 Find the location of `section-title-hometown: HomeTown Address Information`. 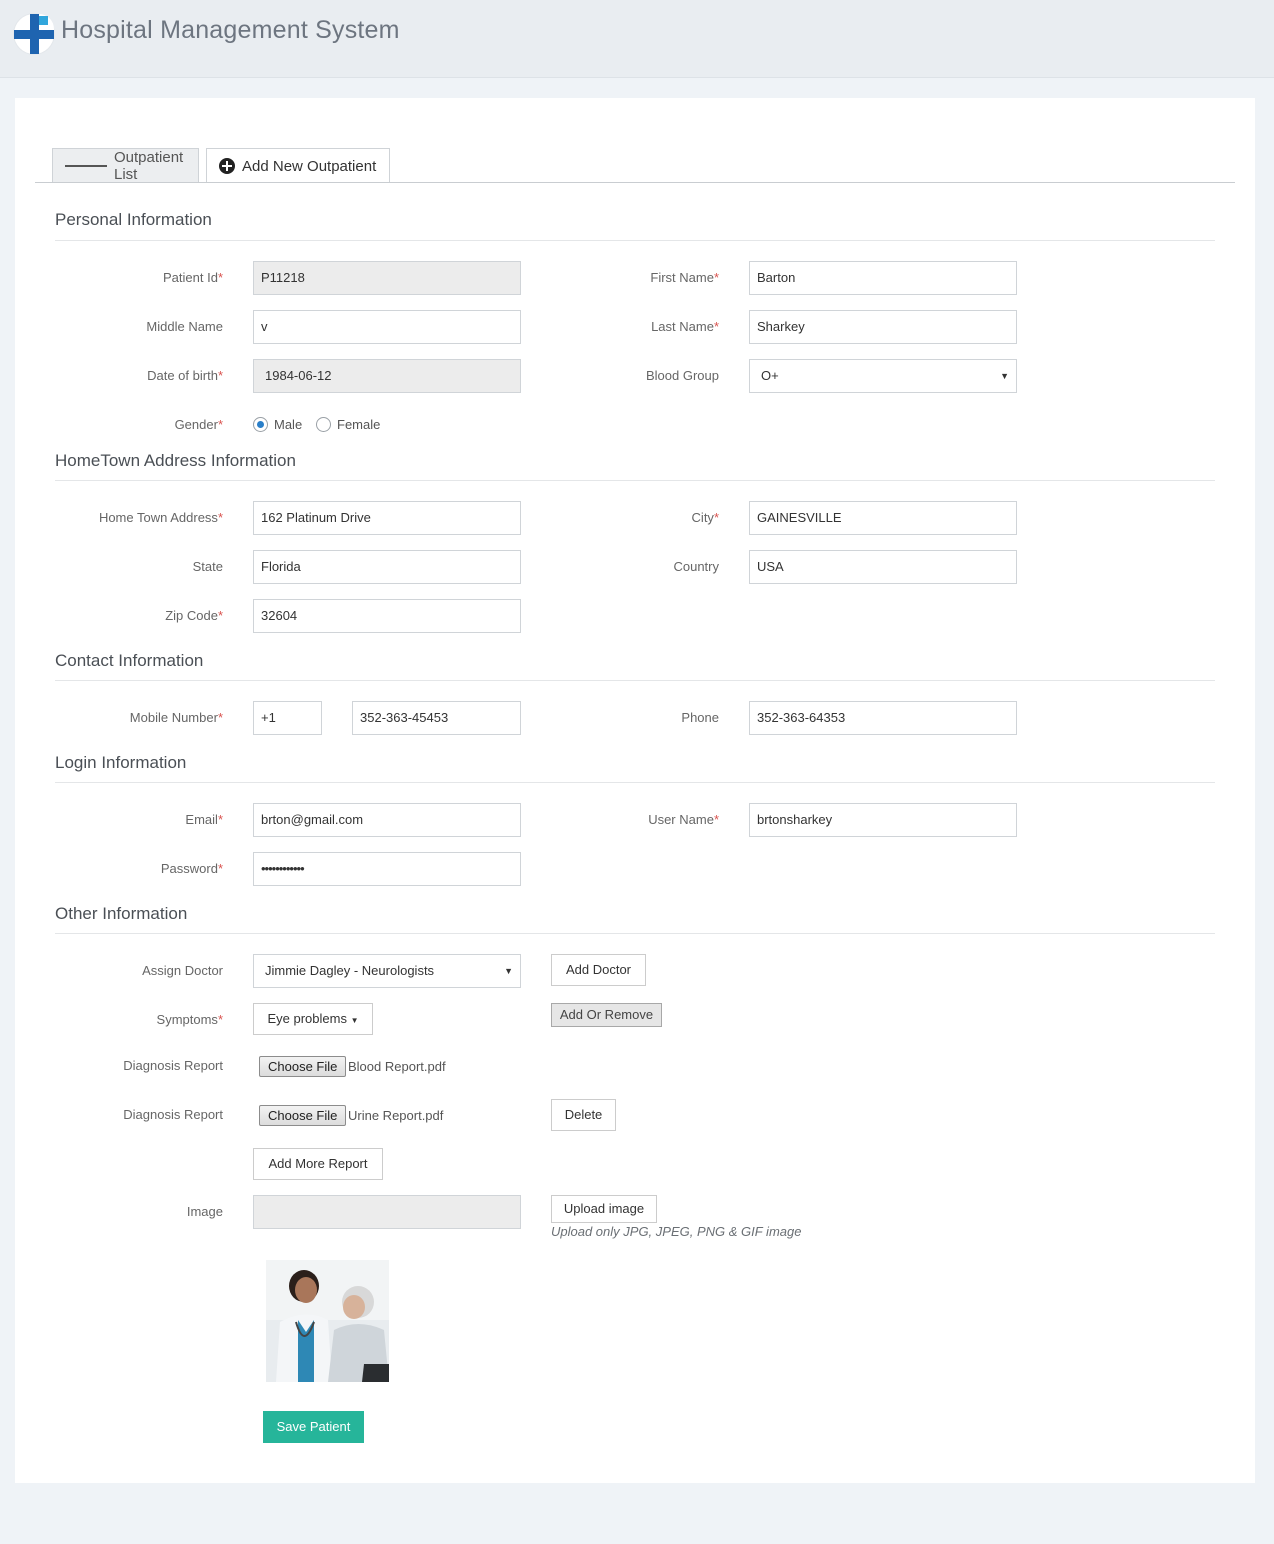

section-title-hometown: HomeTown Address Information is located at coordinates (175, 460).